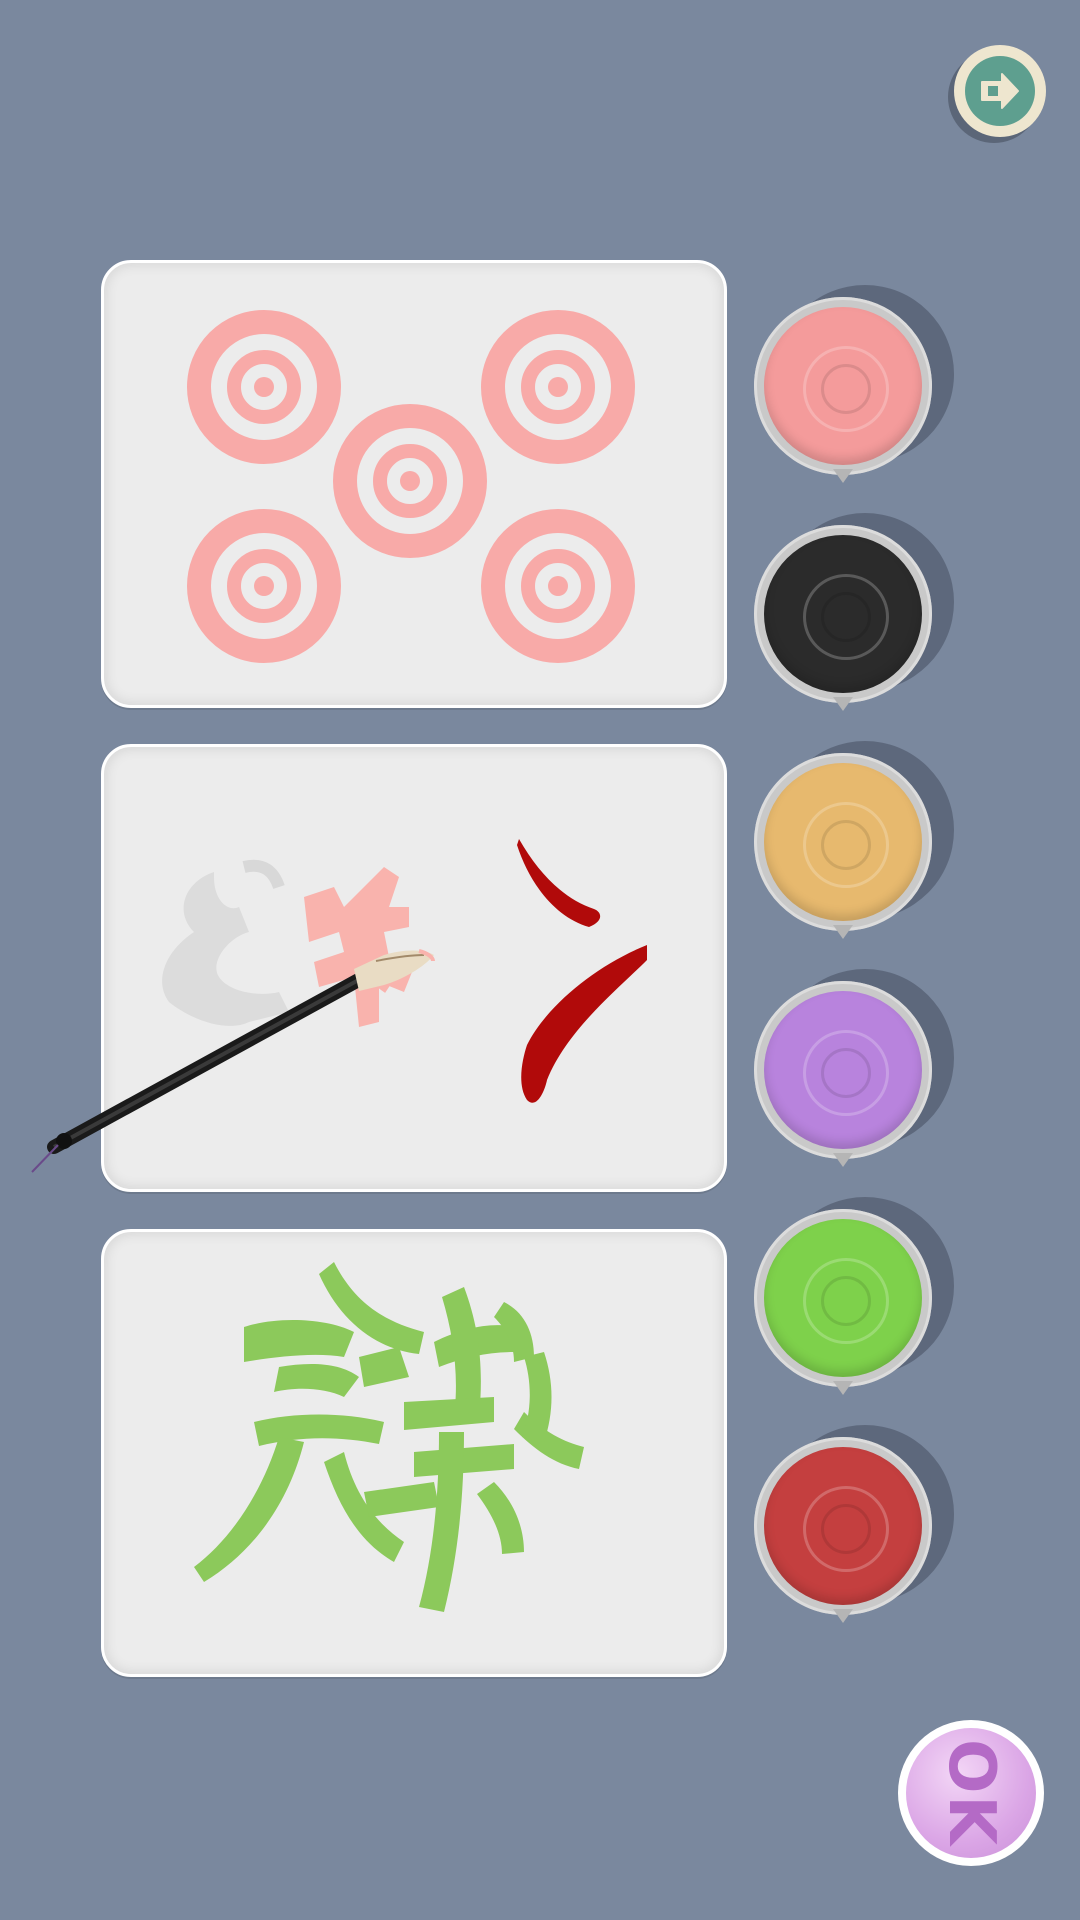 The height and width of the screenshot is (1920, 1080). Describe the element at coordinates (854, 612) in the screenshot. I see `paint-pot-black` at that location.